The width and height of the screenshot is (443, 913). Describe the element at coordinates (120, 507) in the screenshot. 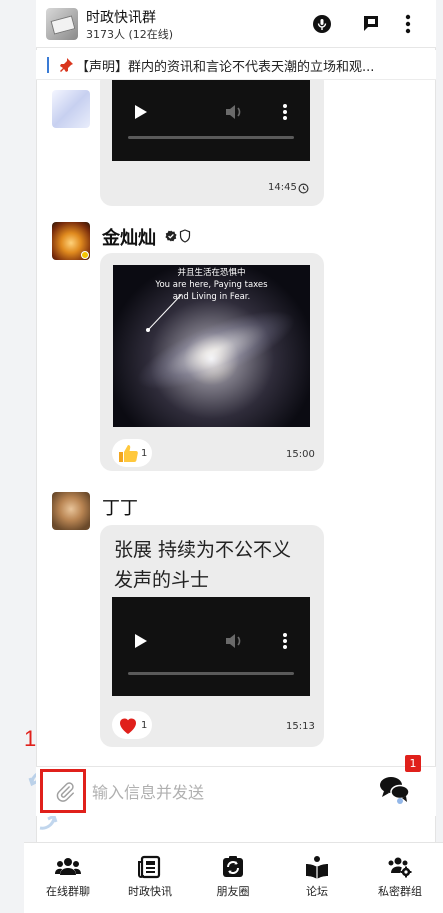

I see `sender-name: 丁丁` at that location.